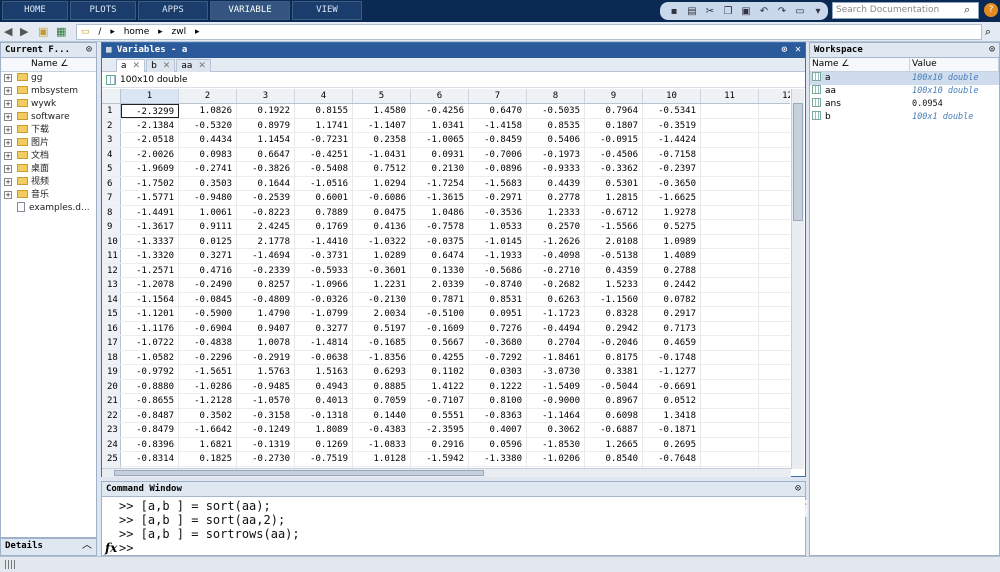  What do you see at coordinates (556, 169) in the screenshot?
I see `table-cell: -0.9333` at bounding box center [556, 169].